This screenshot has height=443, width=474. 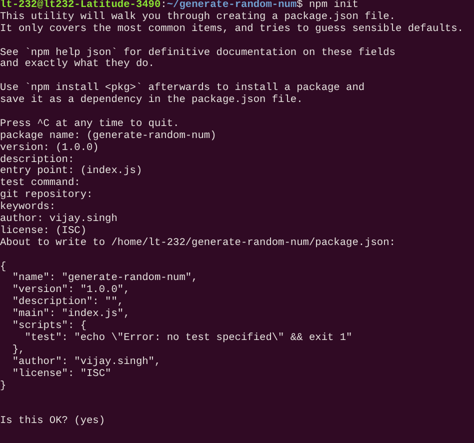 I want to click on output-line: "name": "generate-random-num",, so click(x=104, y=278).